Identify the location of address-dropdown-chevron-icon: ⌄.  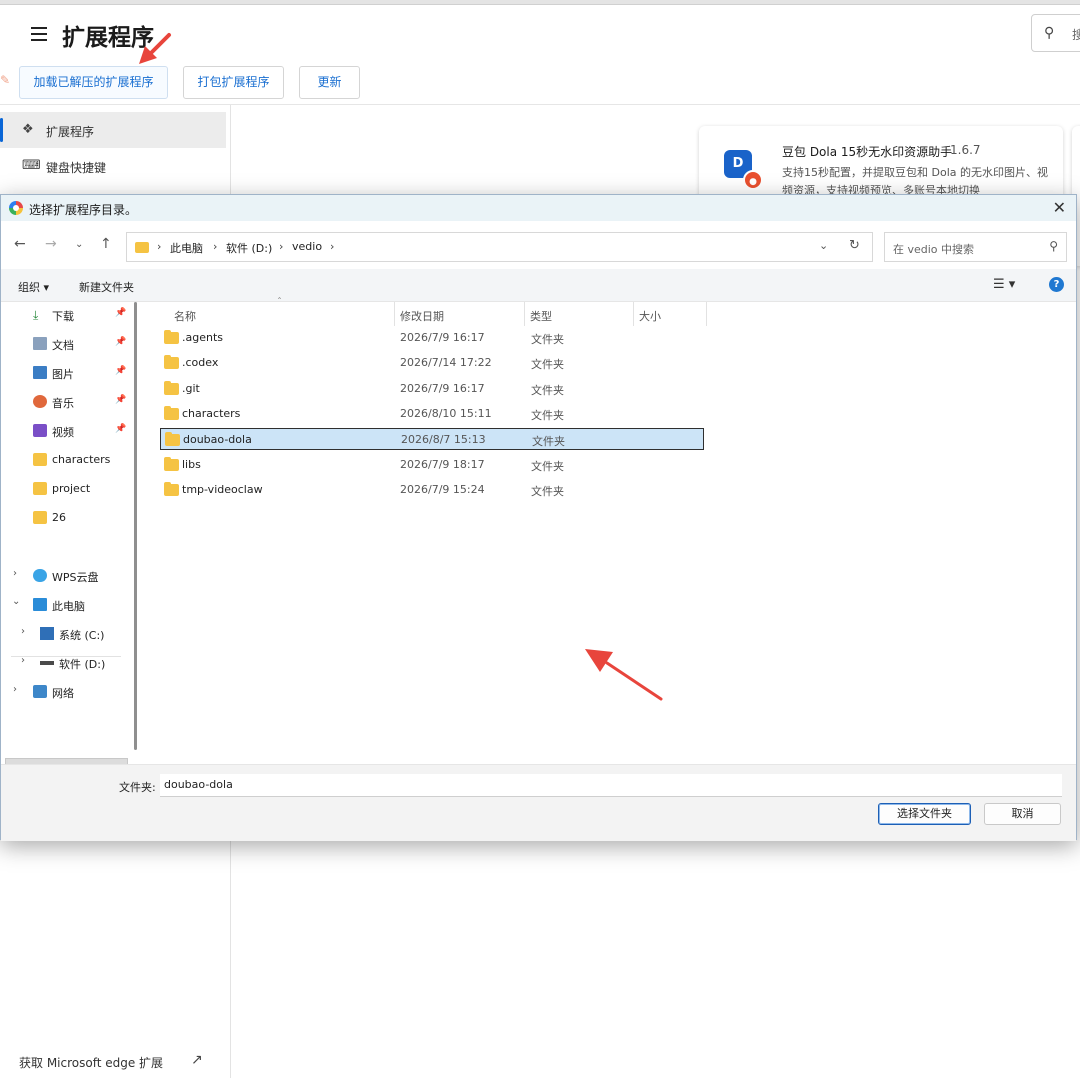
(823, 245).